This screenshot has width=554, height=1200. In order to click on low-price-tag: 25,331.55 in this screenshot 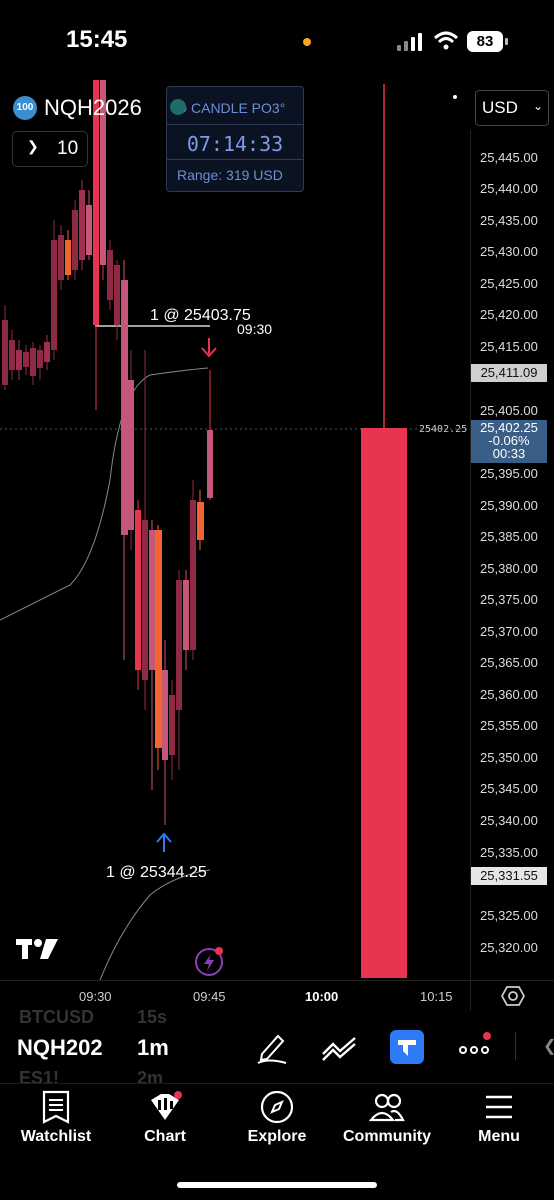, I will do `click(509, 876)`.